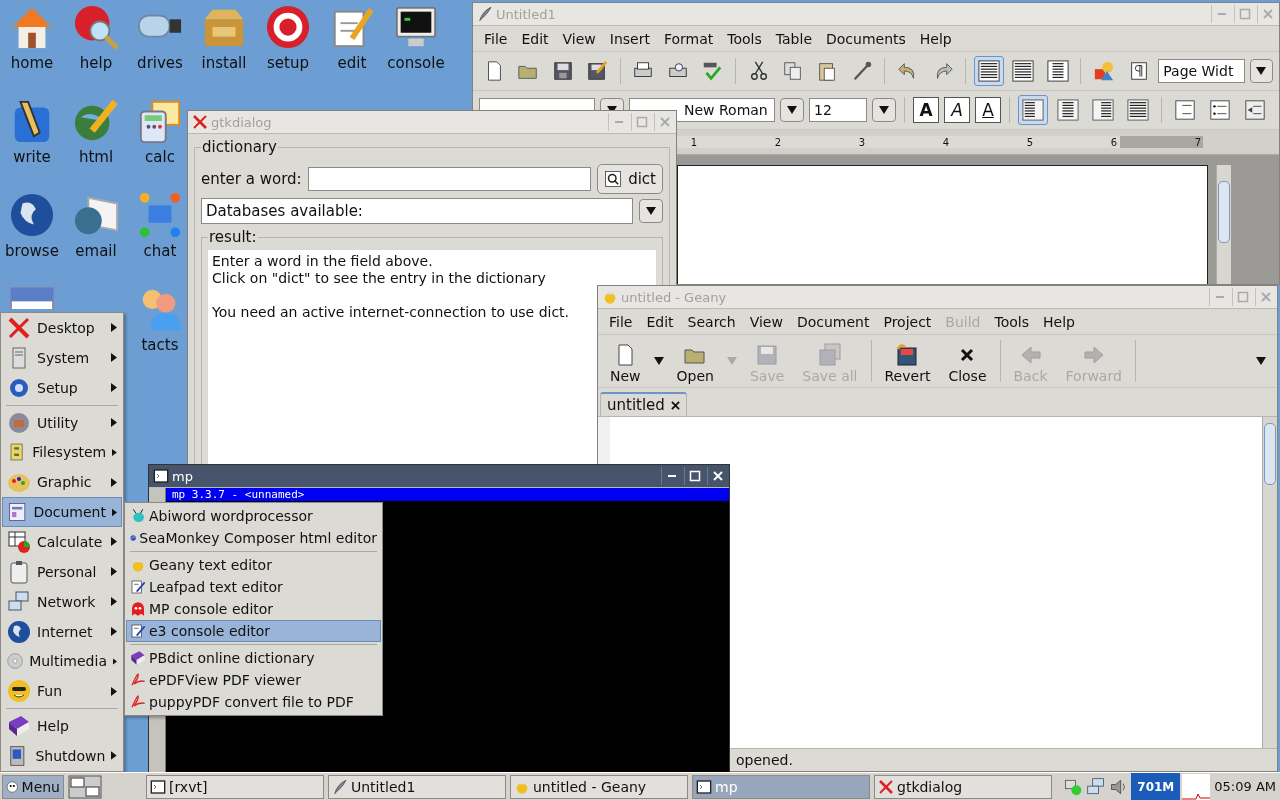 The width and height of the screenshot is (1280, 800). Describe the element at coordinates (253, 538) in the screenshot. I see `menu-item: SeaMonkey Composer html editor` at that location.